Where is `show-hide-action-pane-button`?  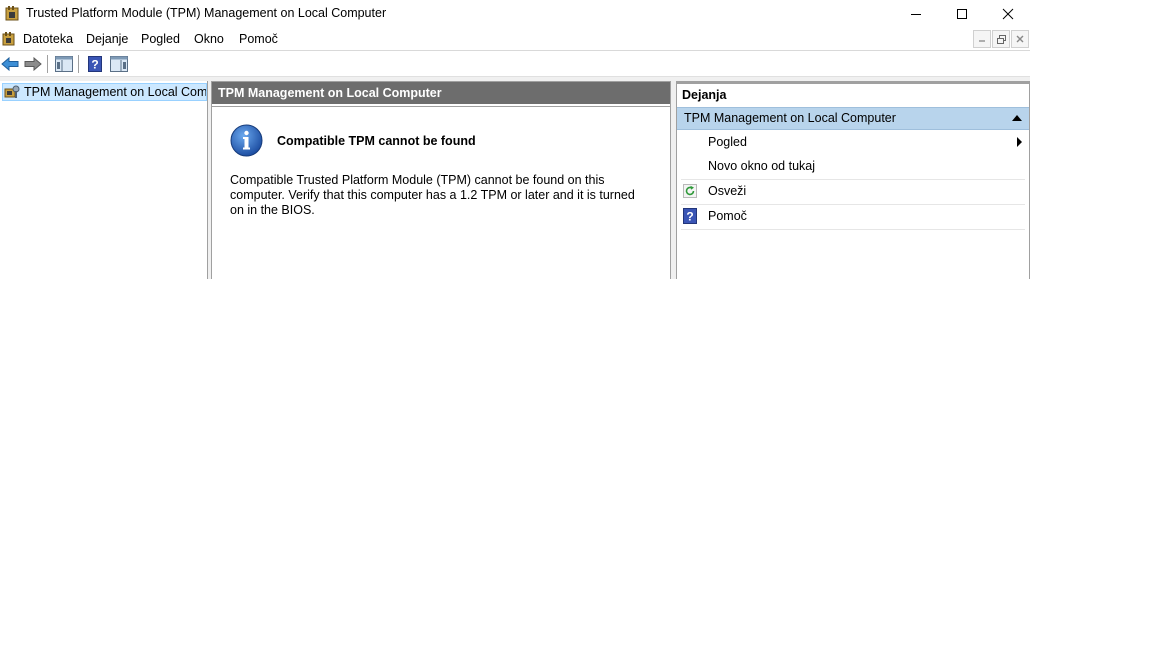 show-hide-action-pane-button is located at coordinates (119, 64).